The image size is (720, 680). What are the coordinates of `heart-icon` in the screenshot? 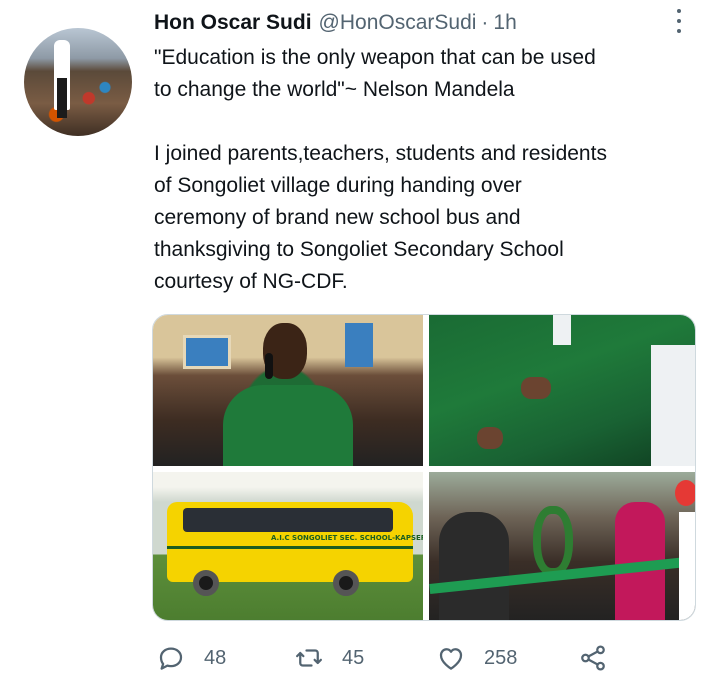 It's located at (451, 659).